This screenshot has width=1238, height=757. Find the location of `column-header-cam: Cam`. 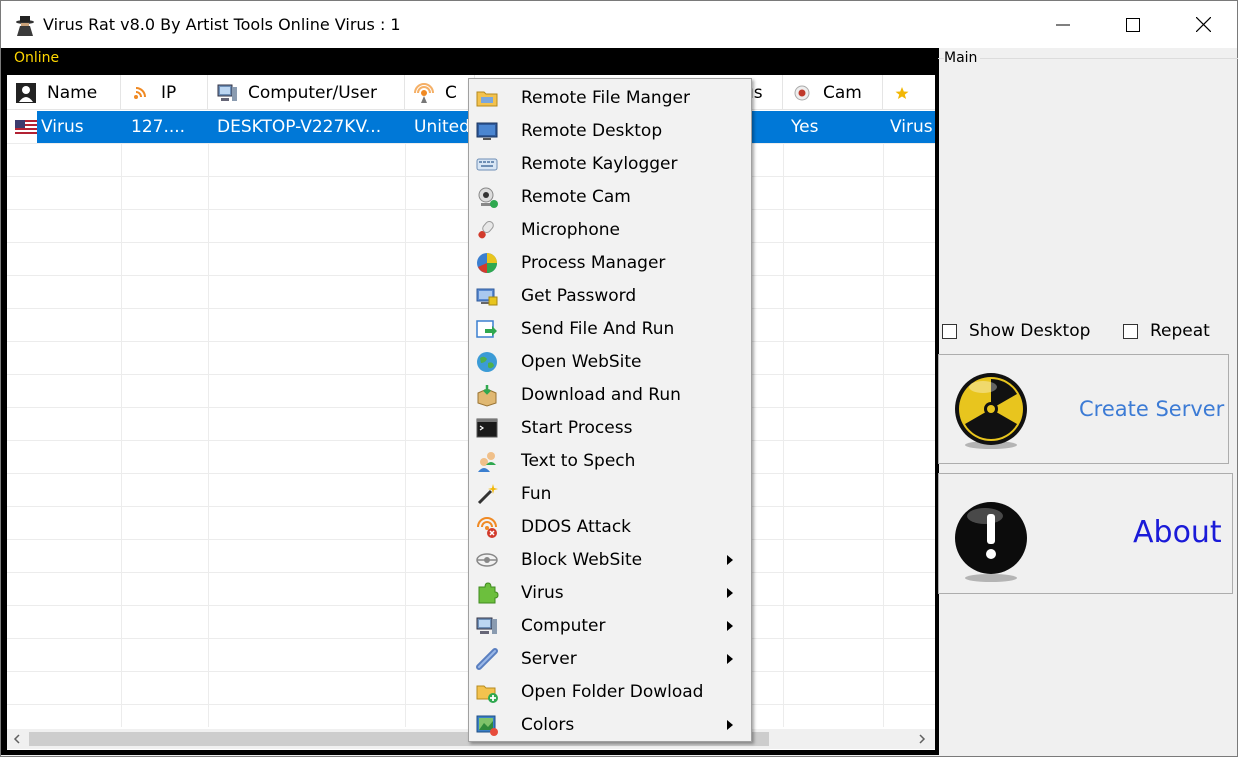

column-header-cam: Cam is located at coordinates (833, 92).